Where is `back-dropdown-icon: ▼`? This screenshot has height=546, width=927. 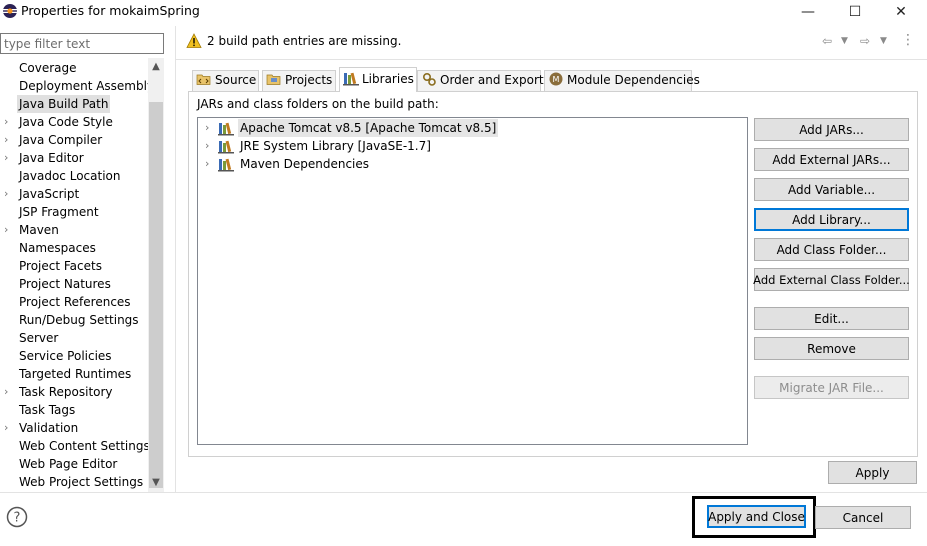
back-dropdown-icon: ▼ is located at coordinates (844, 41).